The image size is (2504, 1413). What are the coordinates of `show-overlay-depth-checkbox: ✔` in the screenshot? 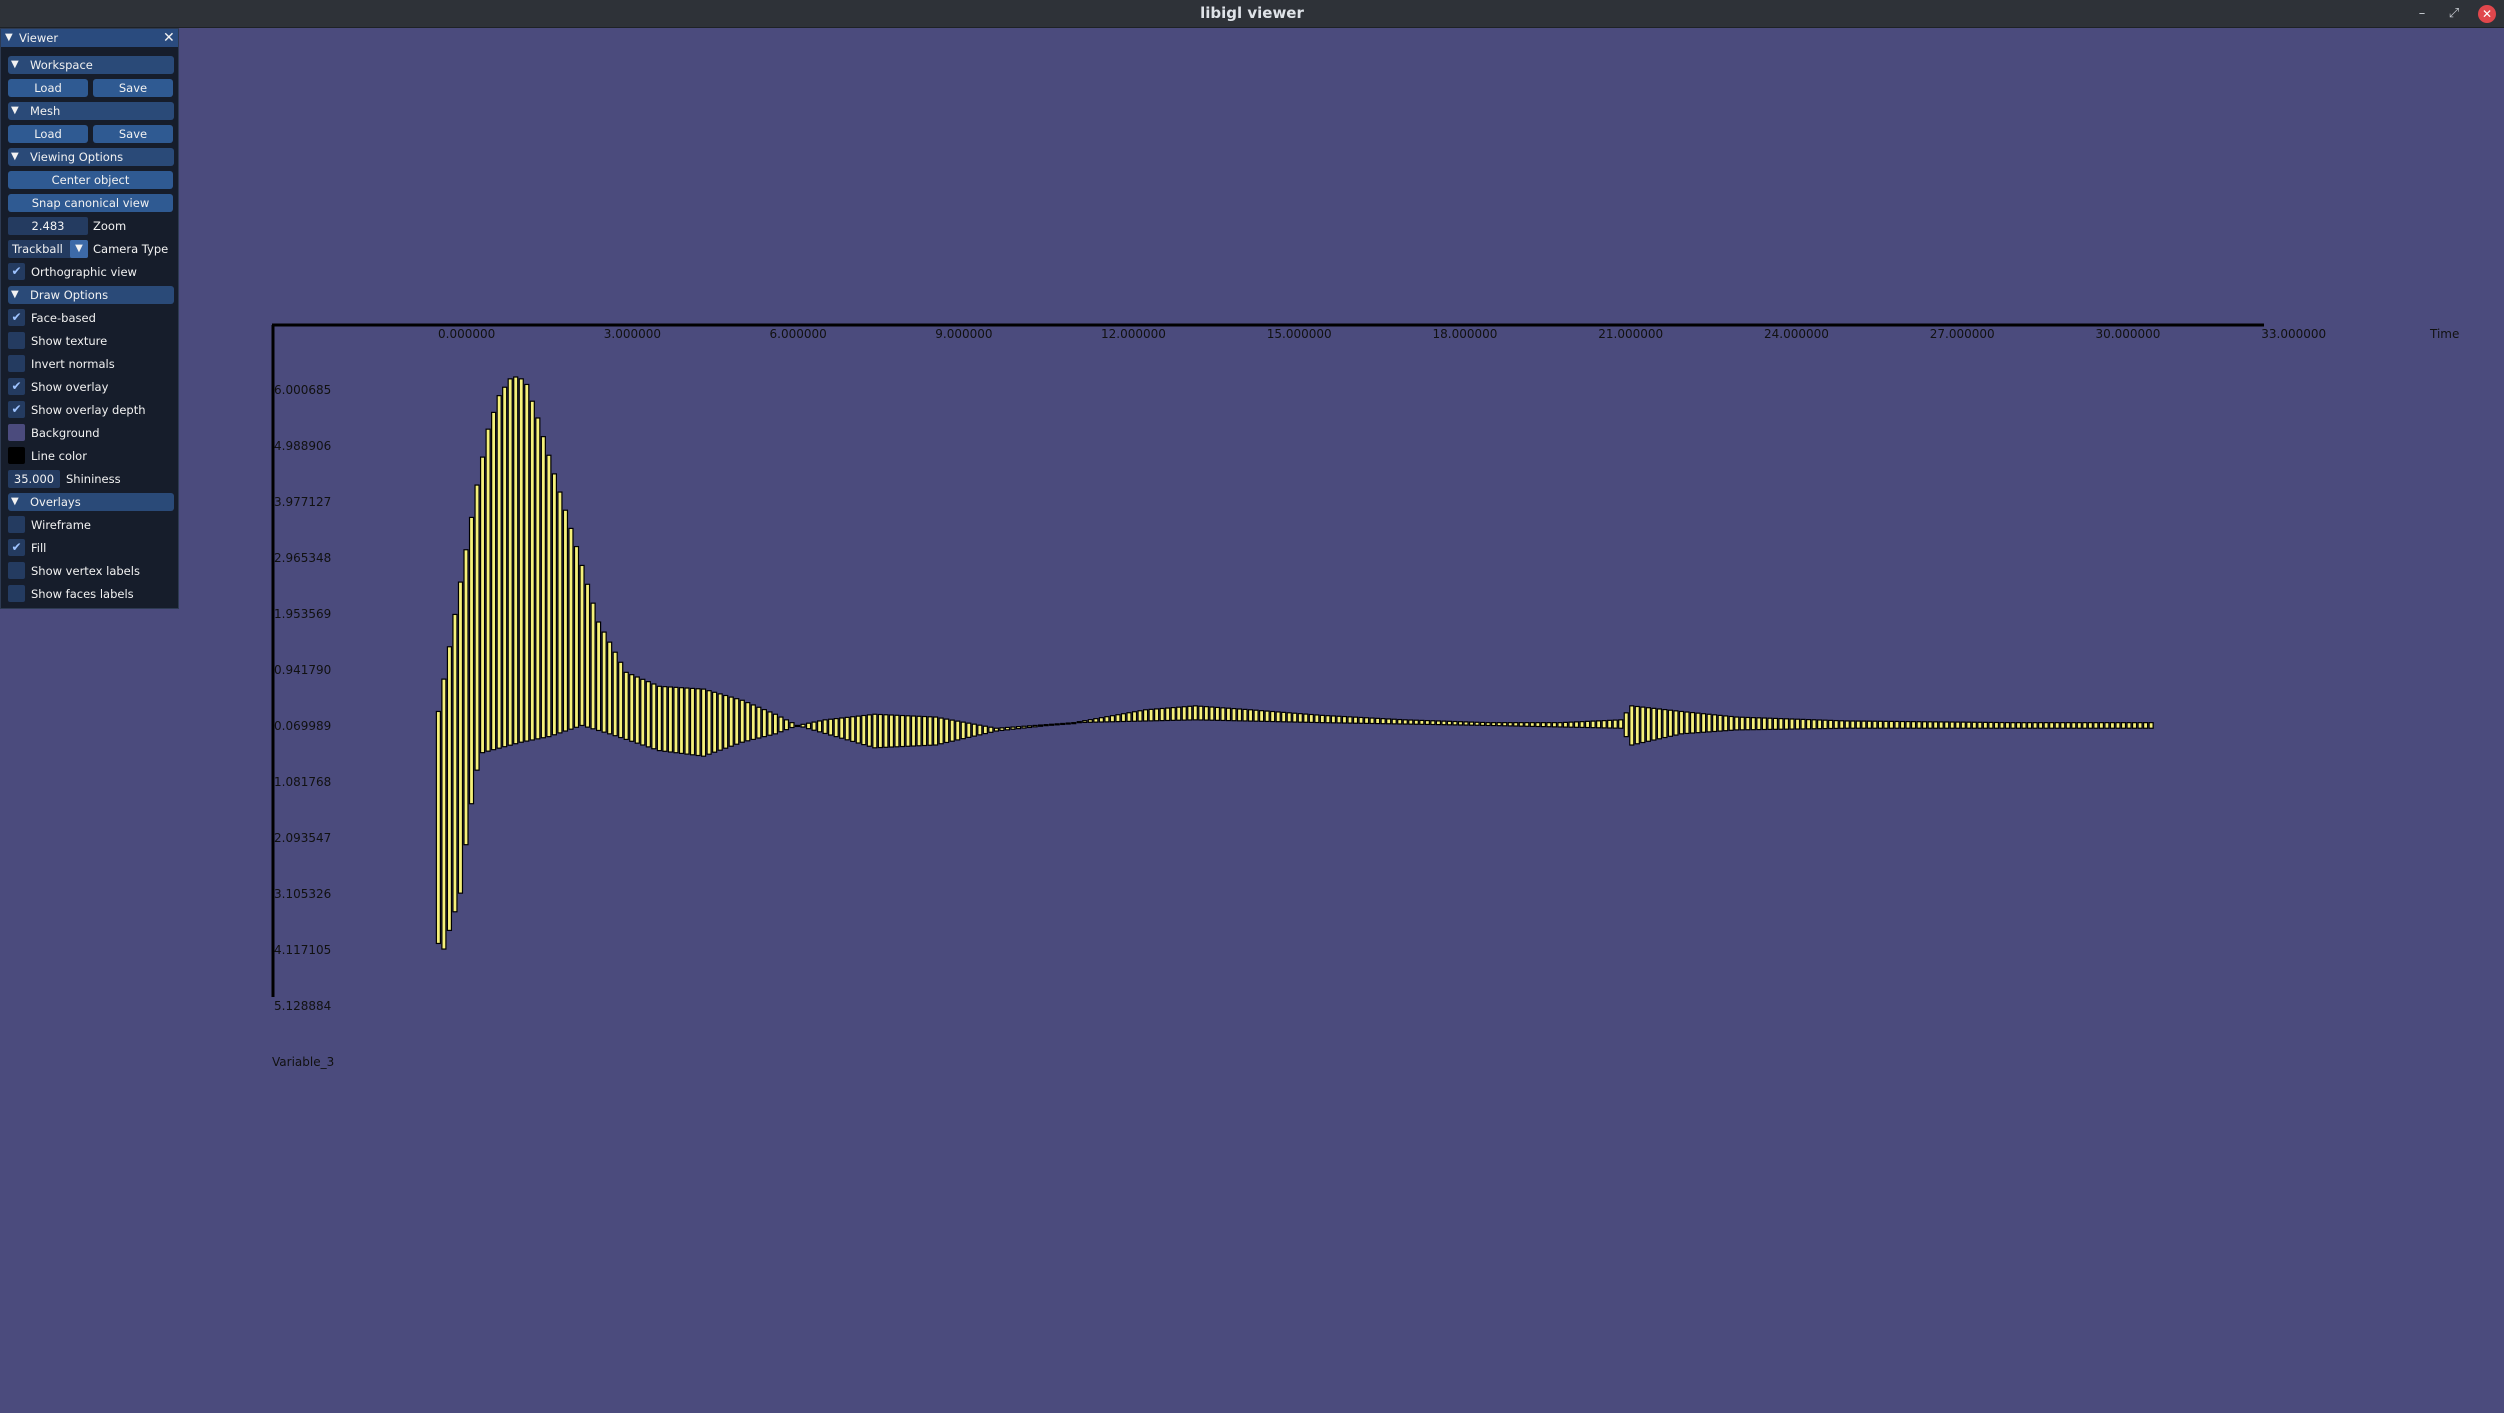 It's located at (16, 409).